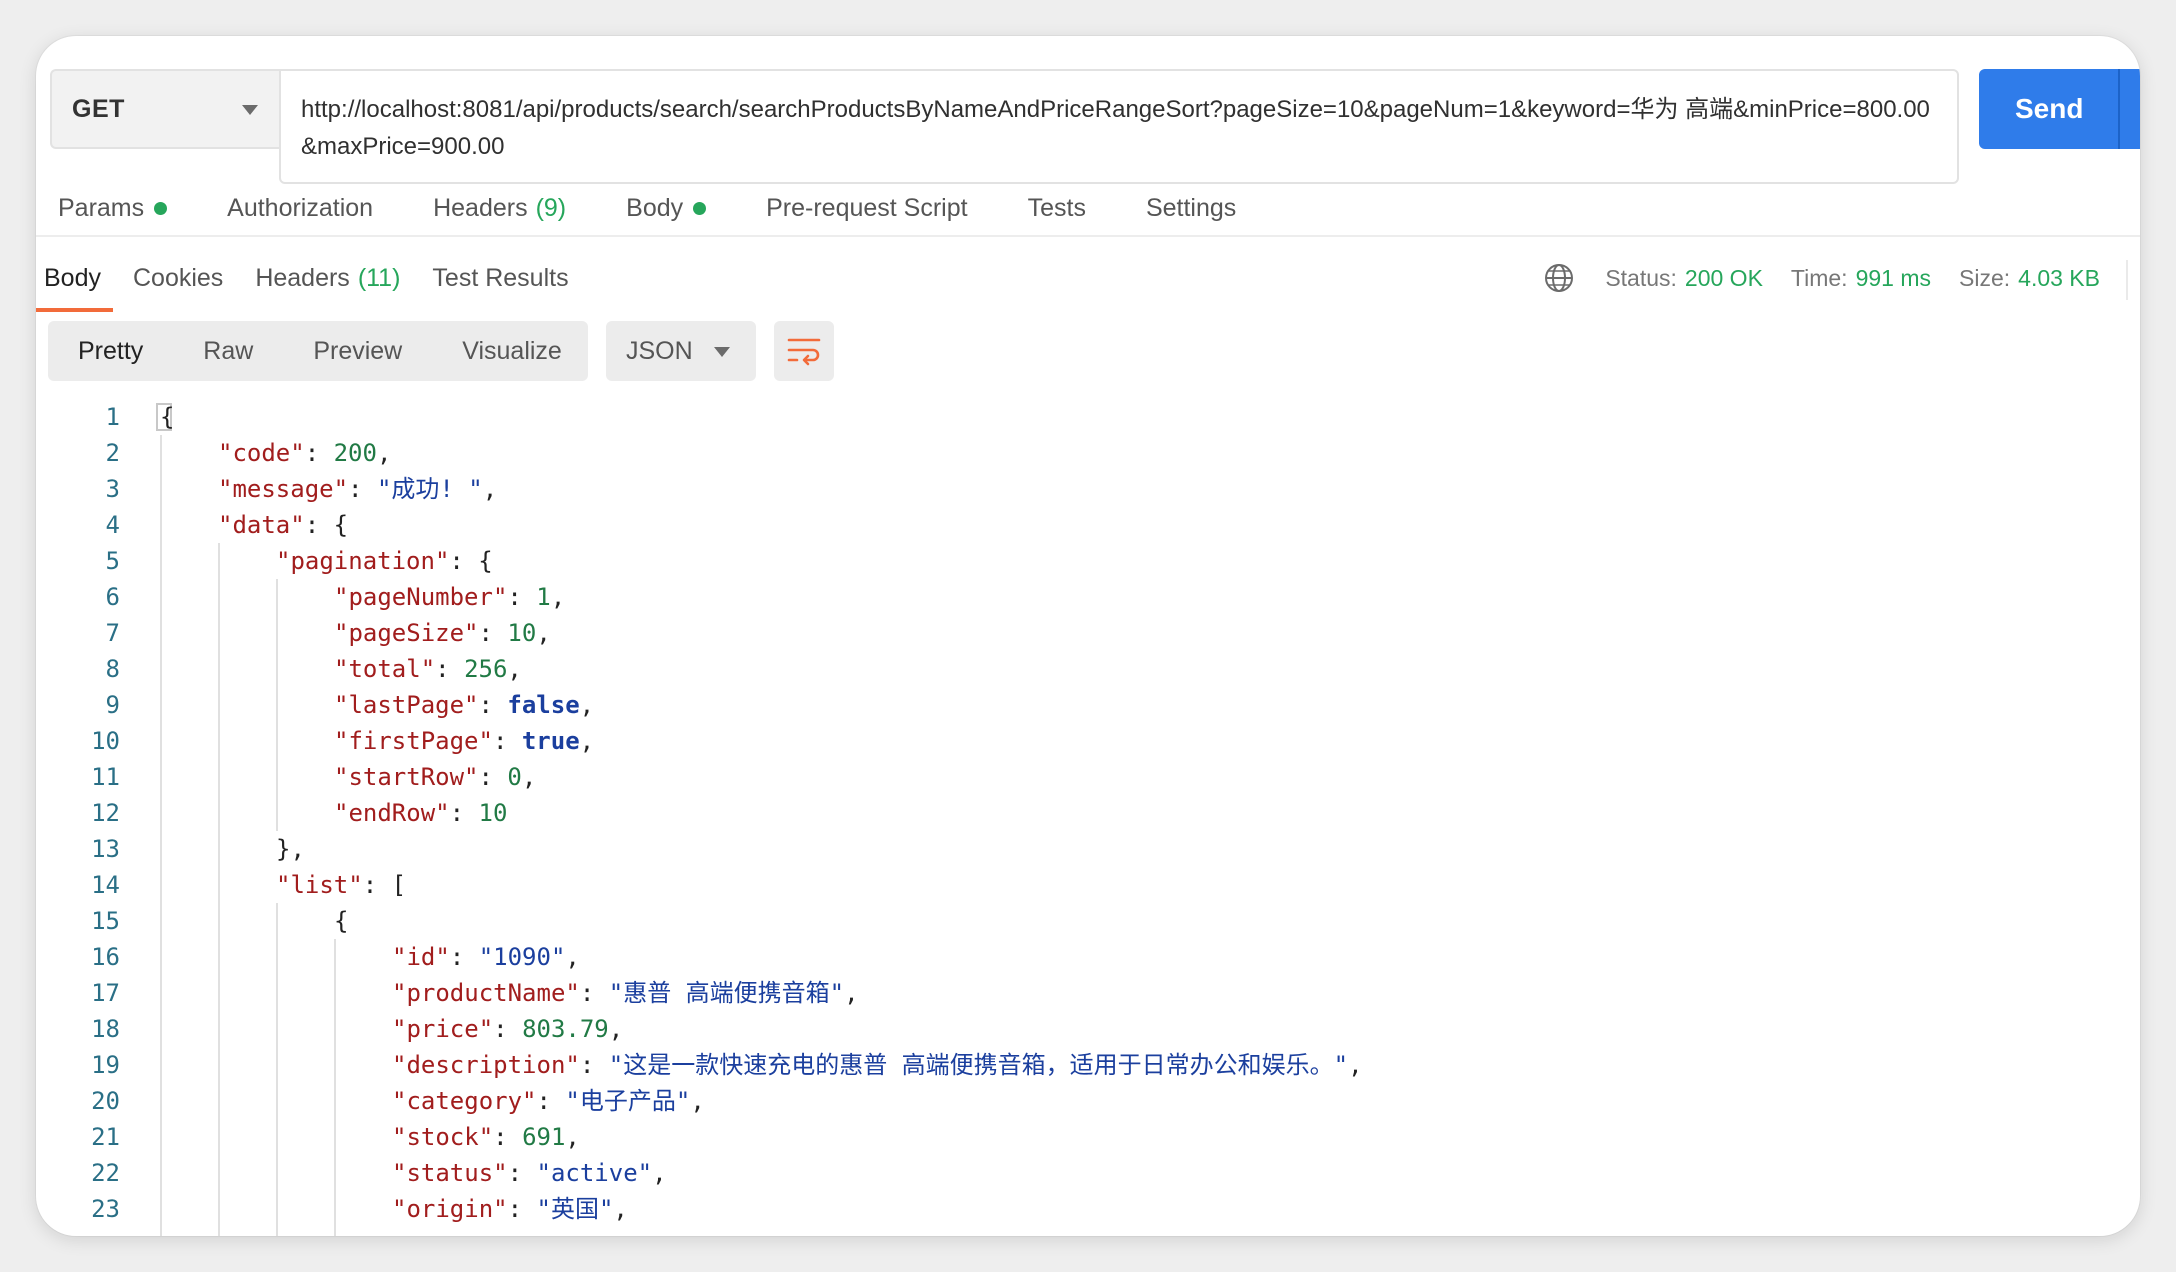 This screenshot has height=1272, width=2176. Describe the element at coordinates (655, 207) in the screenshot. I see `tab-body-label: Body` at that location.